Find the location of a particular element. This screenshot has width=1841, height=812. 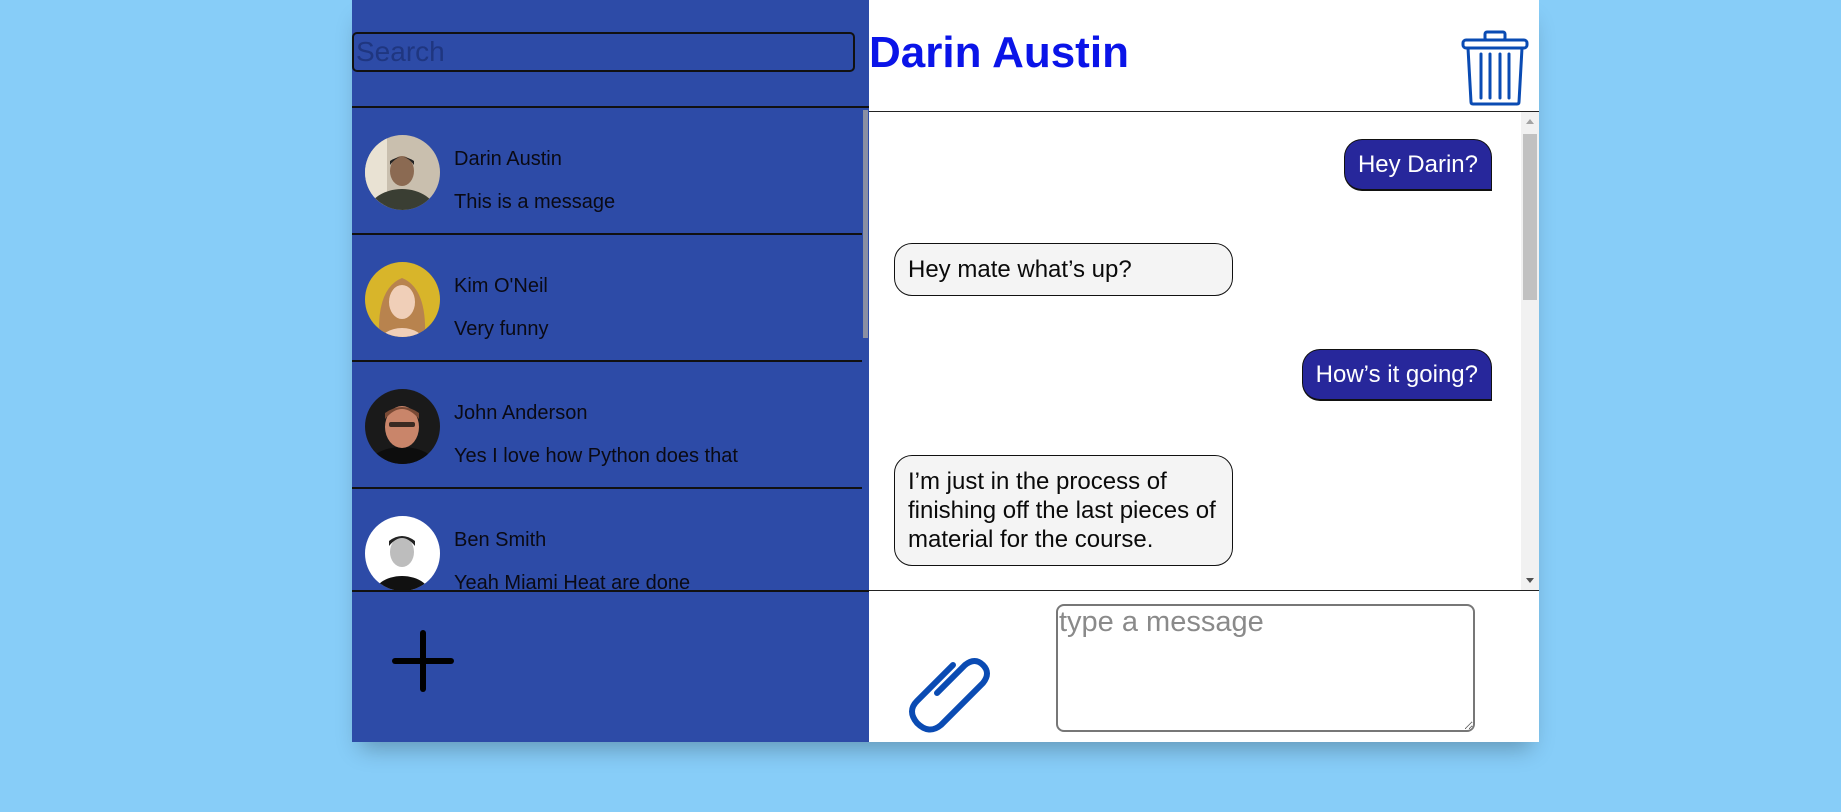

attach-button is located at coordinates (949, 687).